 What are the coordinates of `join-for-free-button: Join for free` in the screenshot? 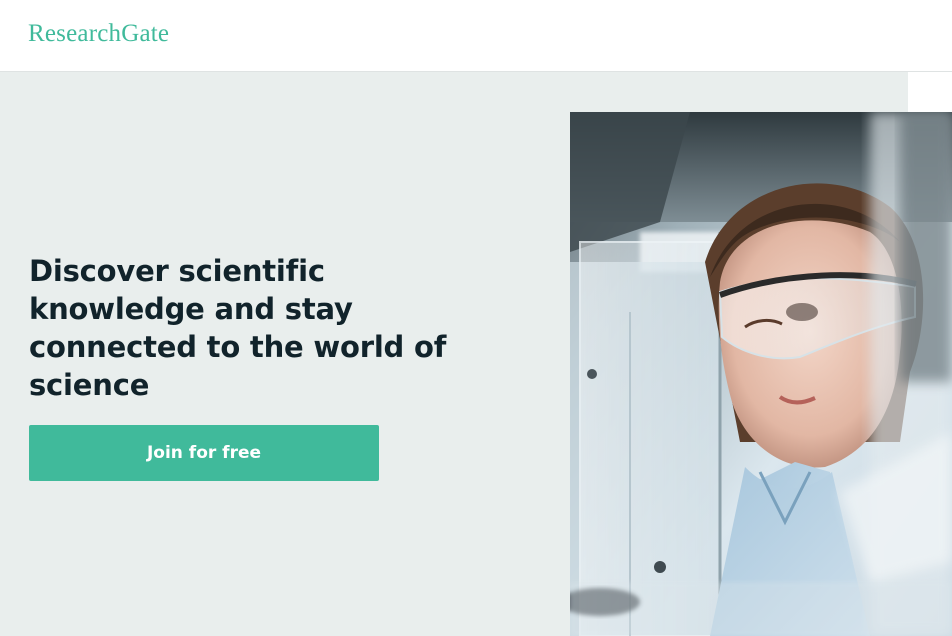 It's located at (204, 453).